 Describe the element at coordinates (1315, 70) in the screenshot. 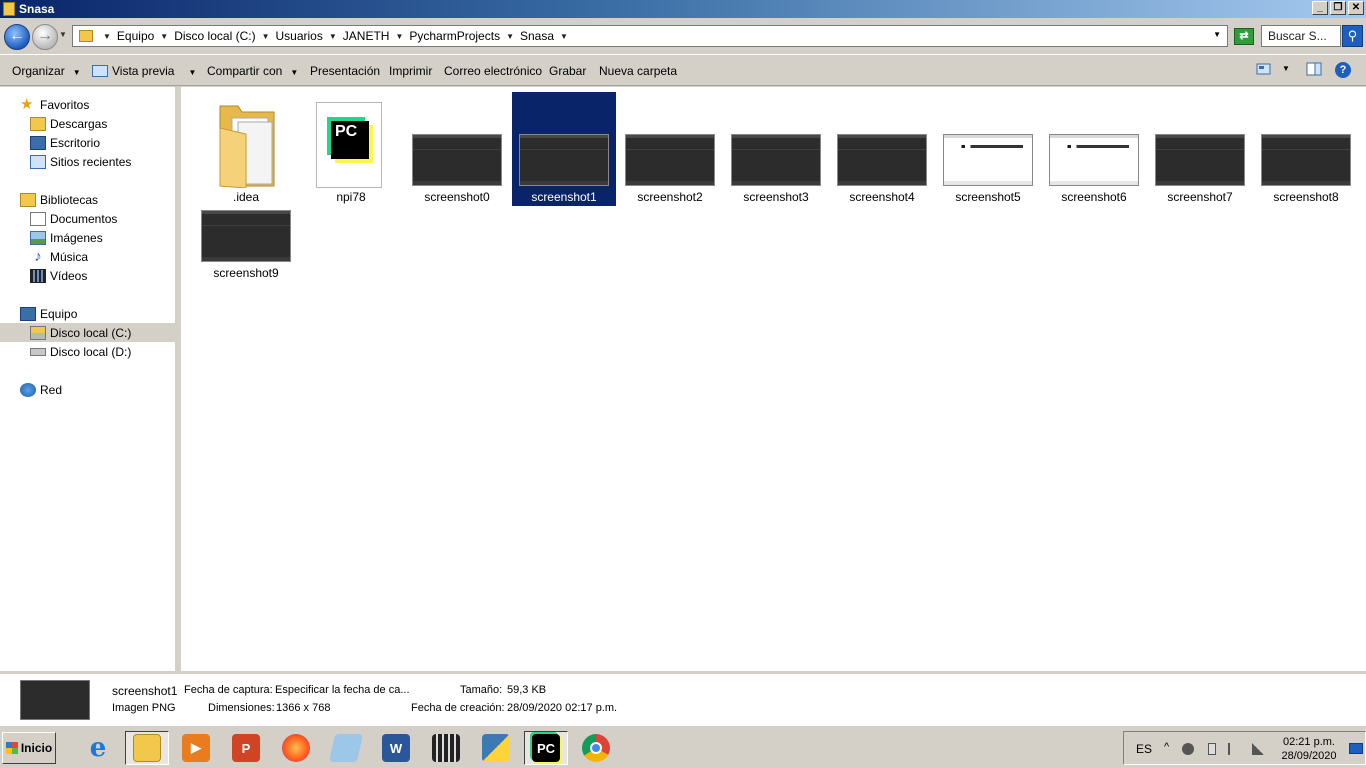

I see `preview-pane-icon` at that location.